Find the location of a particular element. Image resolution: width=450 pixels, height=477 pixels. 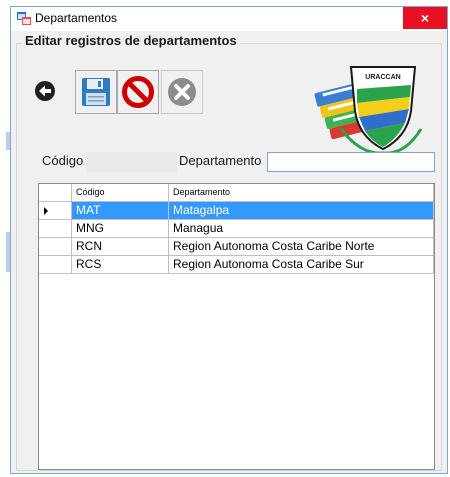

back-button is located at coordinates (45, 91).